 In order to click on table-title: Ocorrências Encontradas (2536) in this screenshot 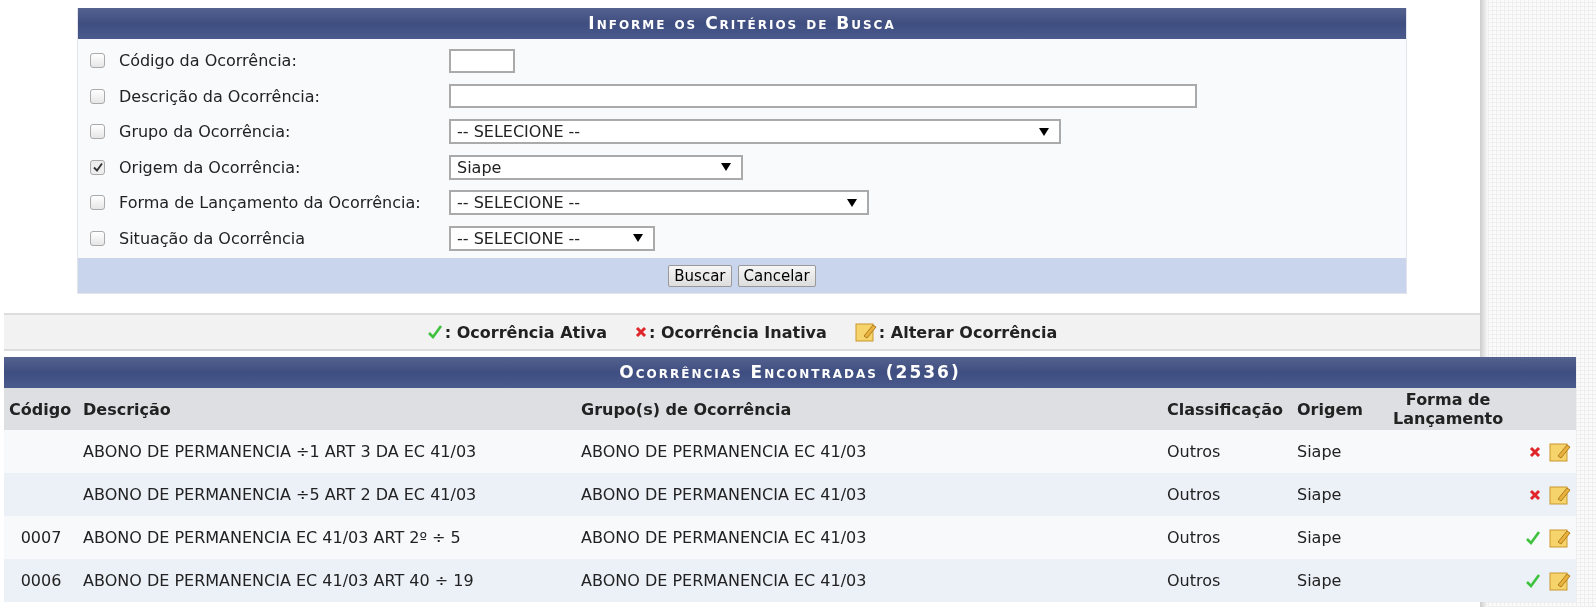, I will do `click(790, 372)`.